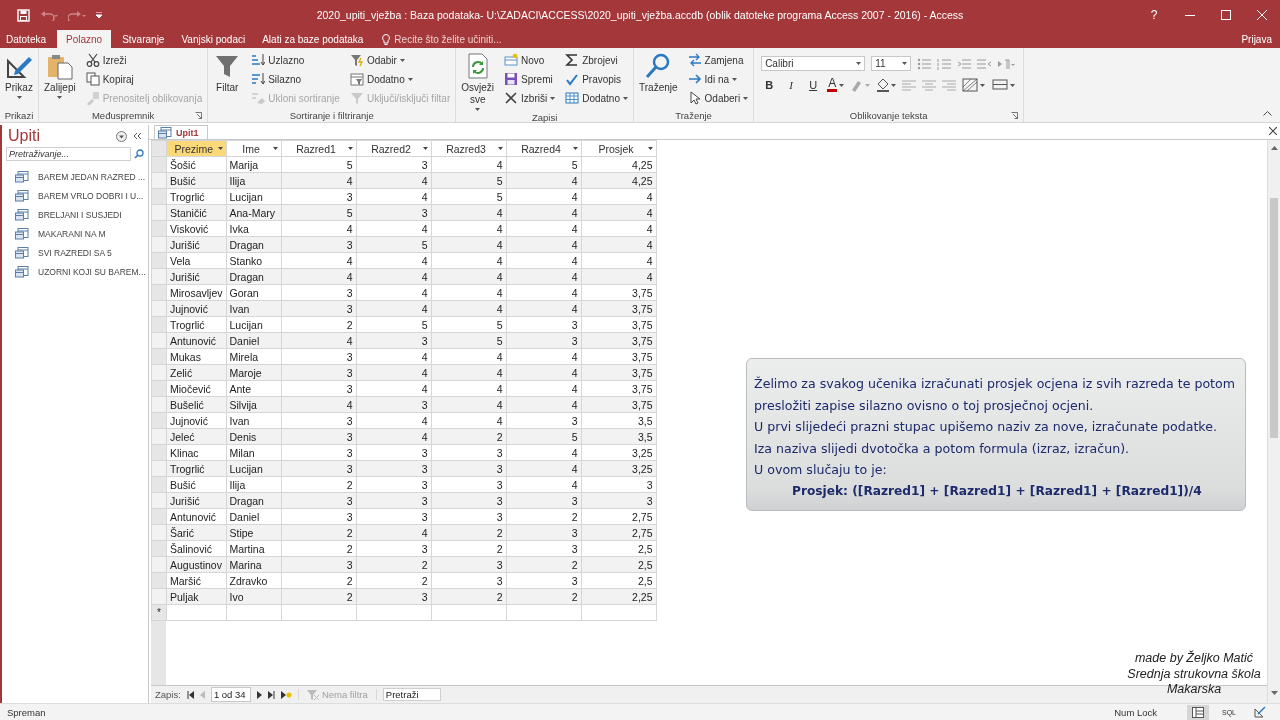  I want to click on table-cell: 5, so click(468, 196).